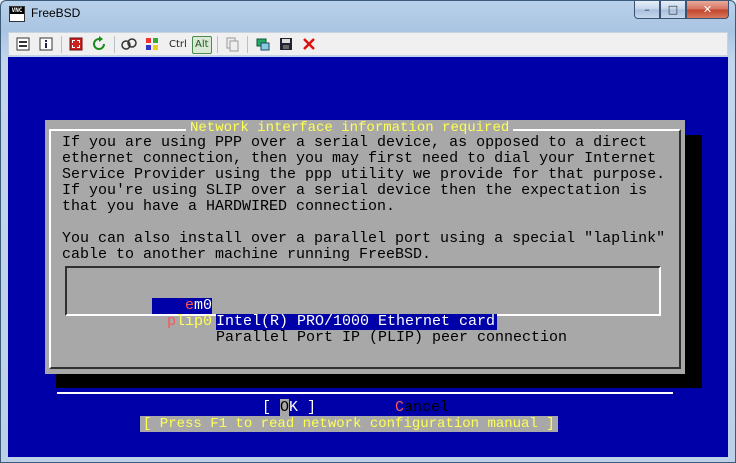 Image resolution: width=736 pixels, height=463 pixels. Describe the element at coordinates (368, 14) in the screenshot. I see `title-bar: VNC FreeBSD – □ ✕` at that location.